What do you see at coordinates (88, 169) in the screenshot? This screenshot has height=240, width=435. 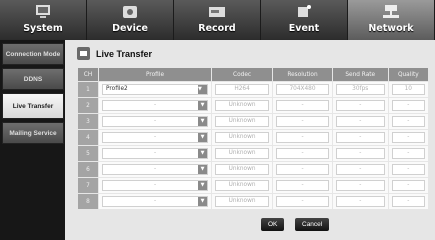 I see `channel-cell: 6` at bounding box center [88, 169].